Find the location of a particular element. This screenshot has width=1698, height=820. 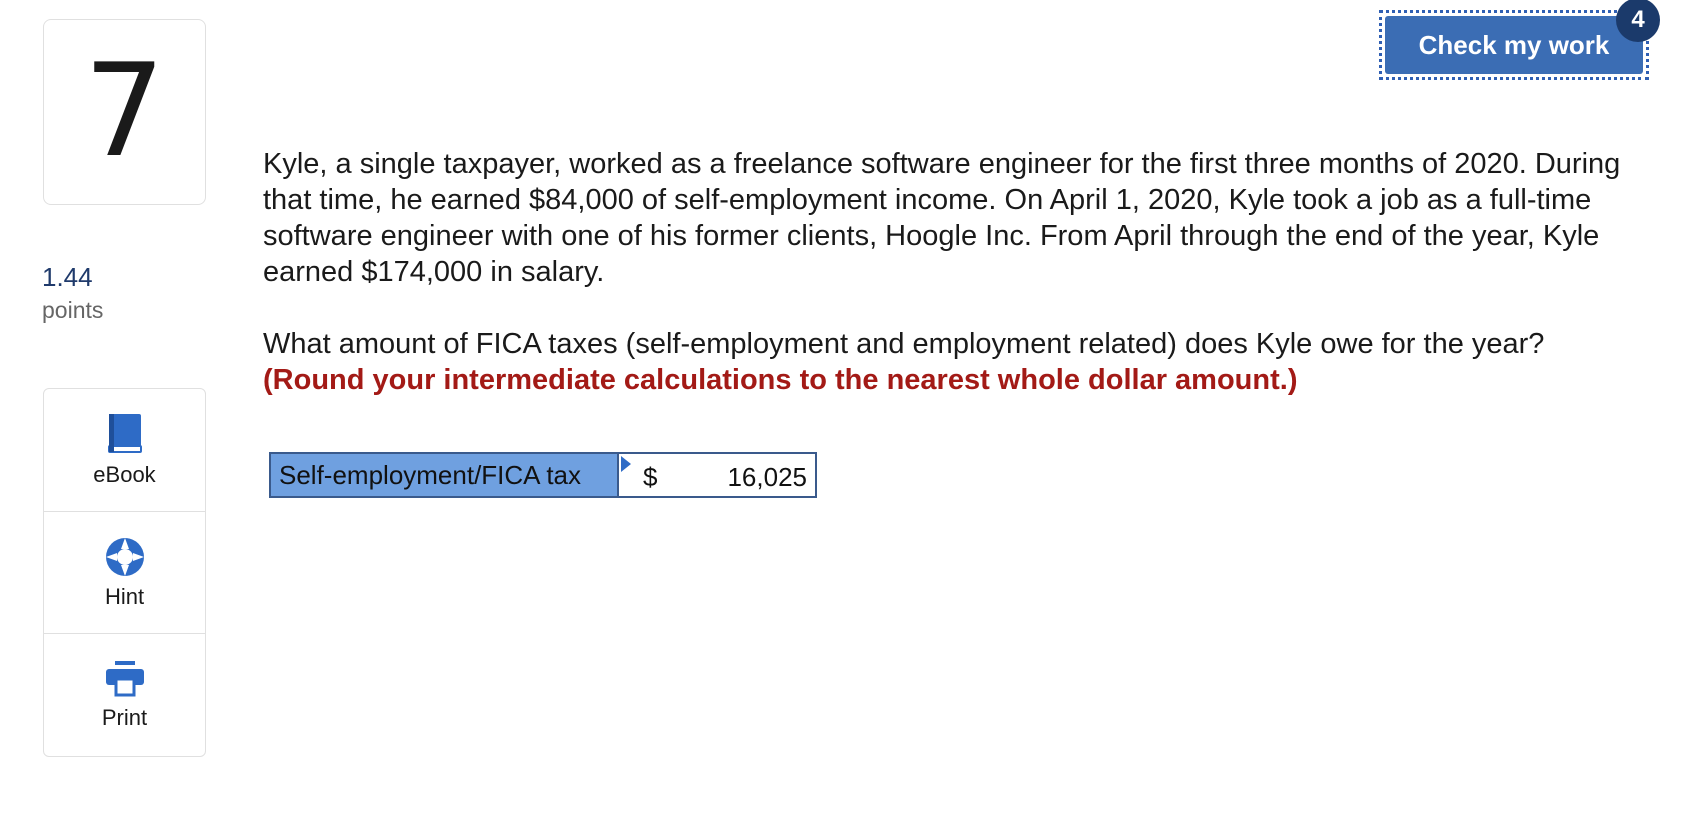

tools-panel: eBook Hint Print is located at coordinates (124, 572).